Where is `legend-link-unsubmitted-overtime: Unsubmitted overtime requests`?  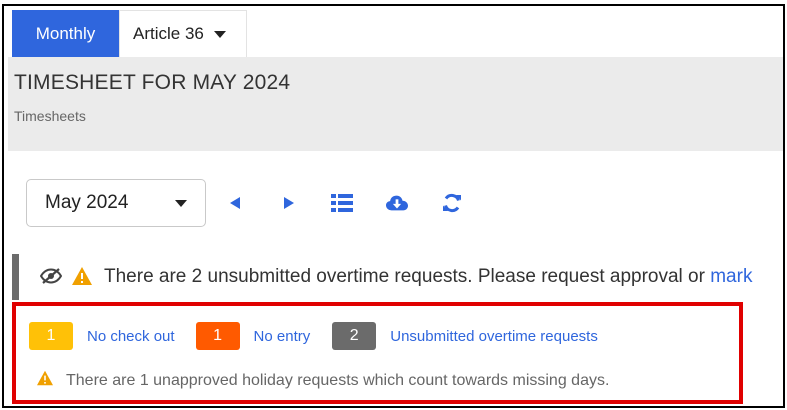
legend-link-unsubmitted-overtime: Unsubmitted overtime requests is located at coordinates (494, 336).